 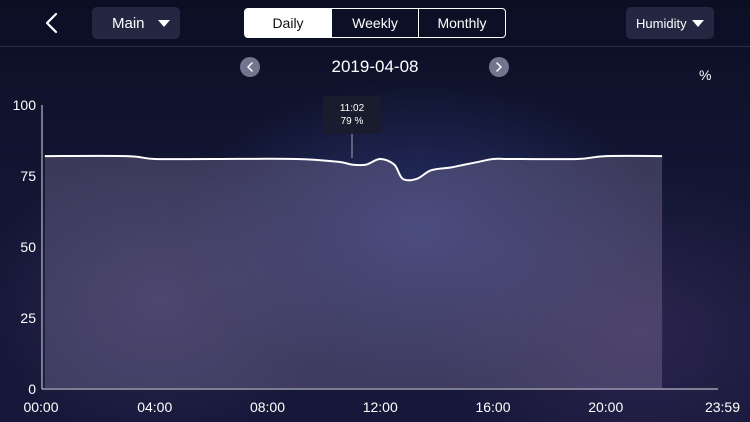 What do you see at coordinates (28, 247) in the screenshot?
I see `y-tick-label: 50` at bounding box center [28, 247].